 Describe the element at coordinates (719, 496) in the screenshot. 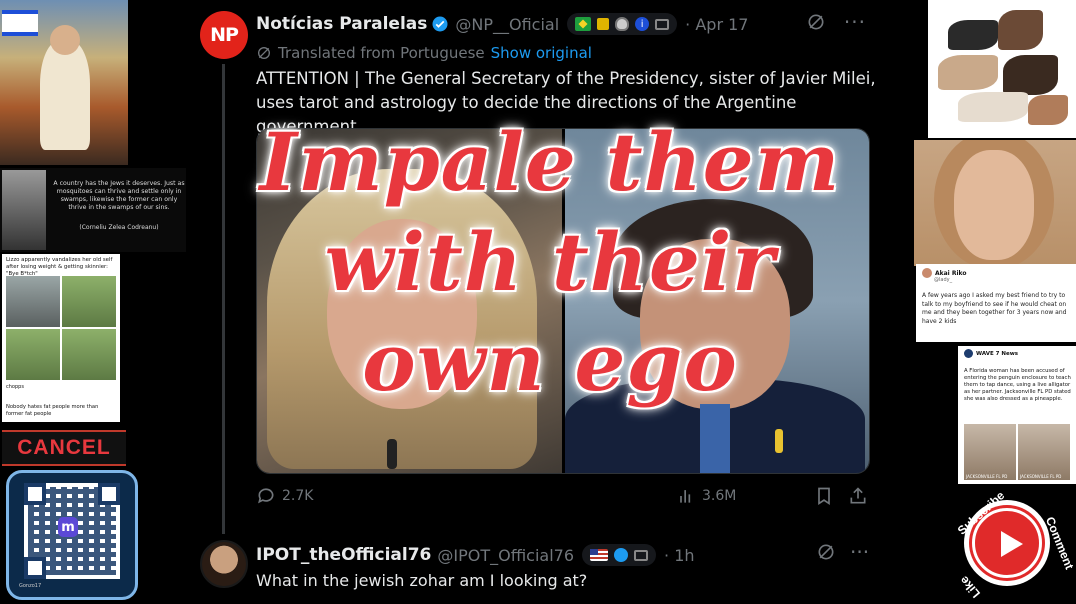

I see `view-count: 3.6M` at that location.